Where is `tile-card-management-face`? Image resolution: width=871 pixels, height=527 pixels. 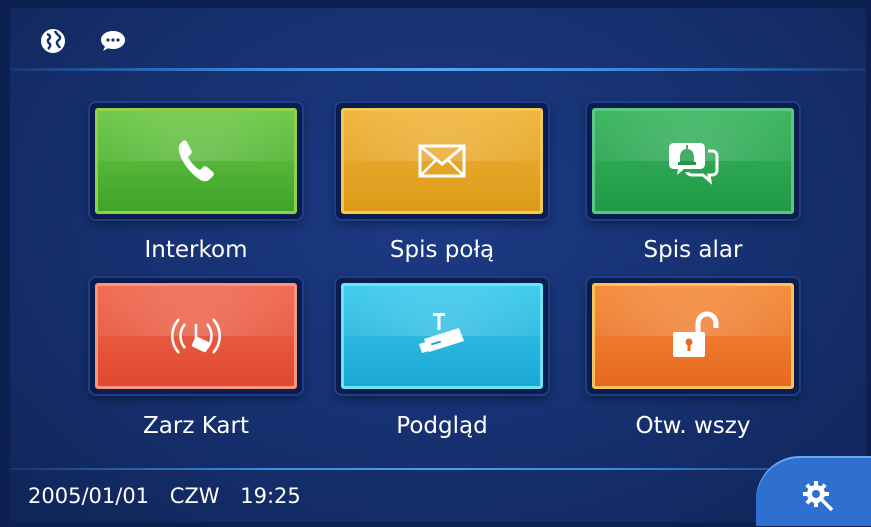 tile-card-management-face is located at coordinates (196, 336).